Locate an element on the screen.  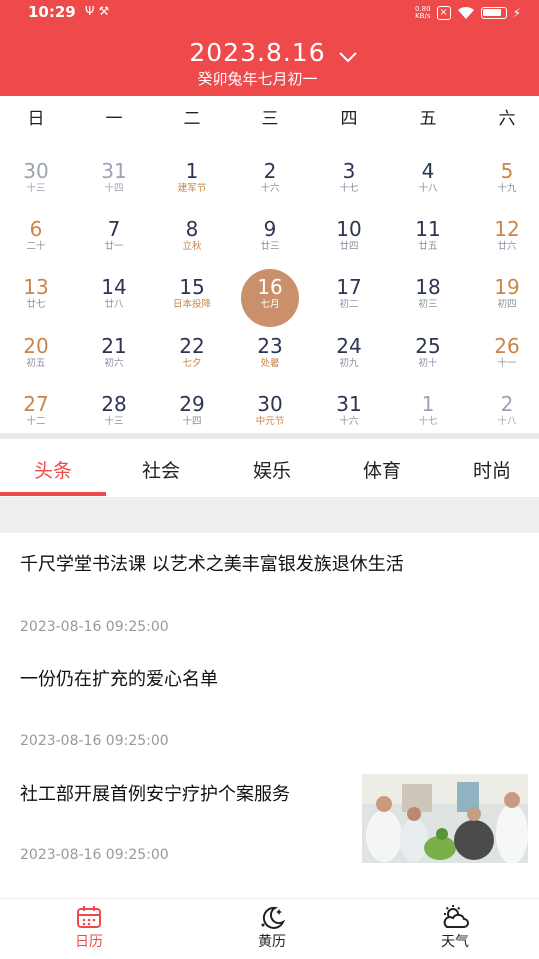
day-number: 26 is located at coordinates (507, 346).